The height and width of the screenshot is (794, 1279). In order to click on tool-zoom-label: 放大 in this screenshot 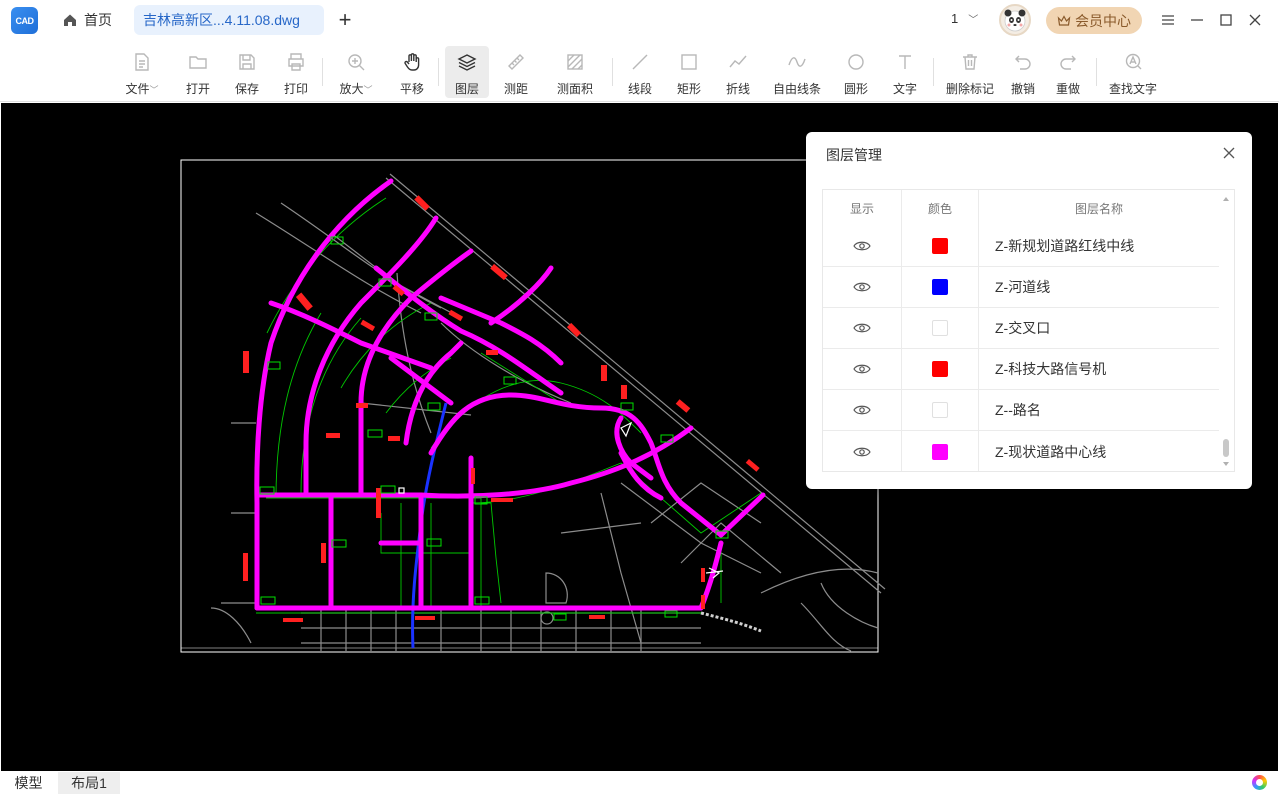, I will do `click(351, 89)`.